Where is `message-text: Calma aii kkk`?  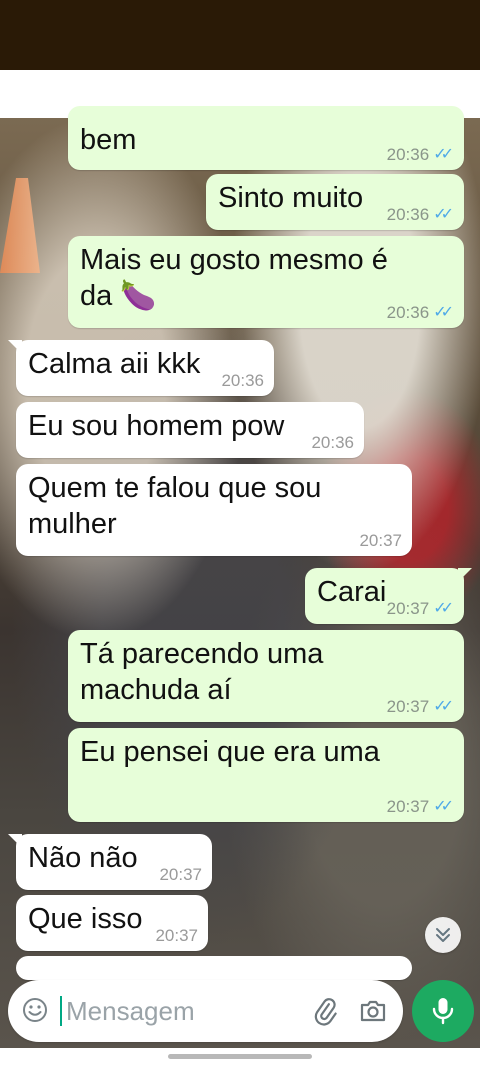 message-text: Calma aii kkk is located at coordinates (114, 364).